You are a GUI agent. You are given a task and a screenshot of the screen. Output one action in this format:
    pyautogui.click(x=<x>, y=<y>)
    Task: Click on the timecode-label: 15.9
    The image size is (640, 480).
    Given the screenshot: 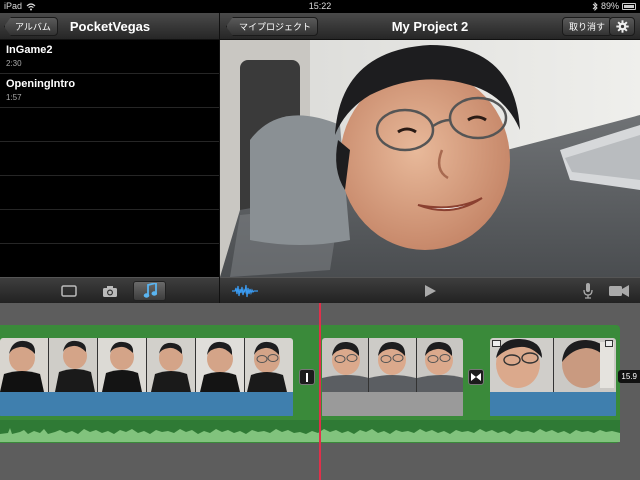 What is the action you would take?
    pyautogui.click(x=629, y=376)
    